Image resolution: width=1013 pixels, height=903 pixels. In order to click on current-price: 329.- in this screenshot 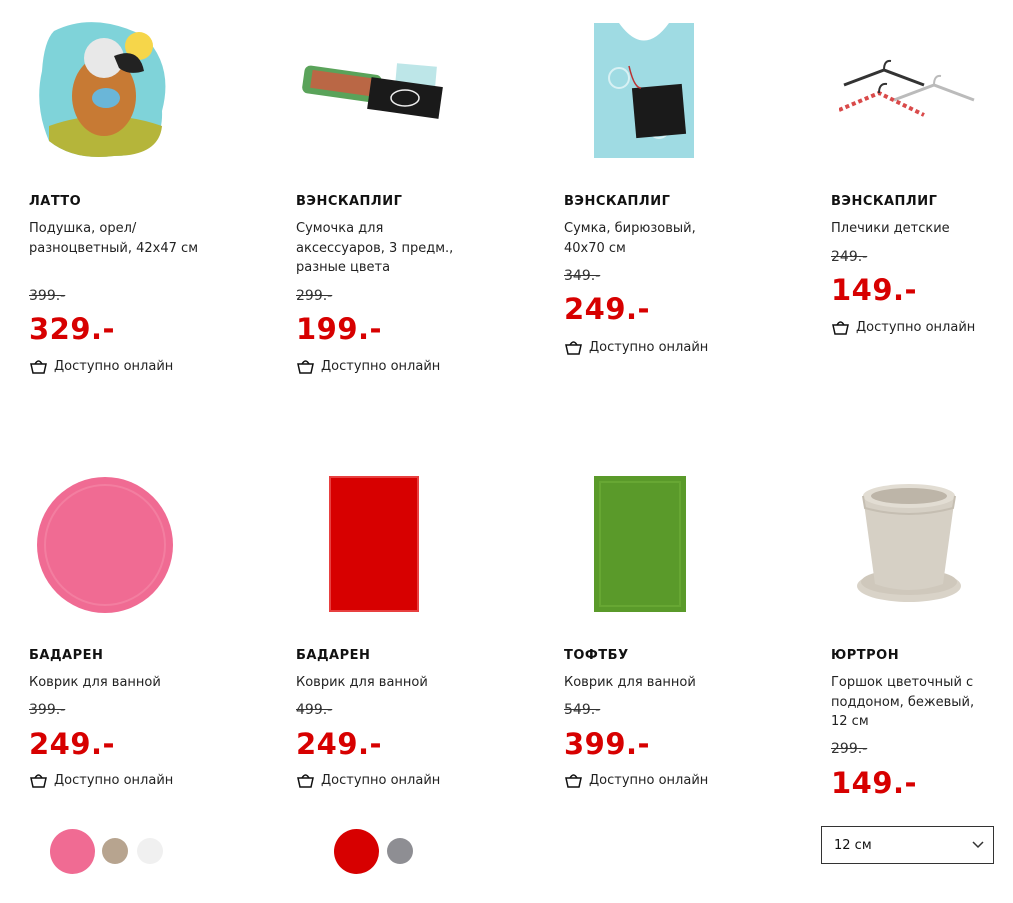, I will do `click(72, 329)`.